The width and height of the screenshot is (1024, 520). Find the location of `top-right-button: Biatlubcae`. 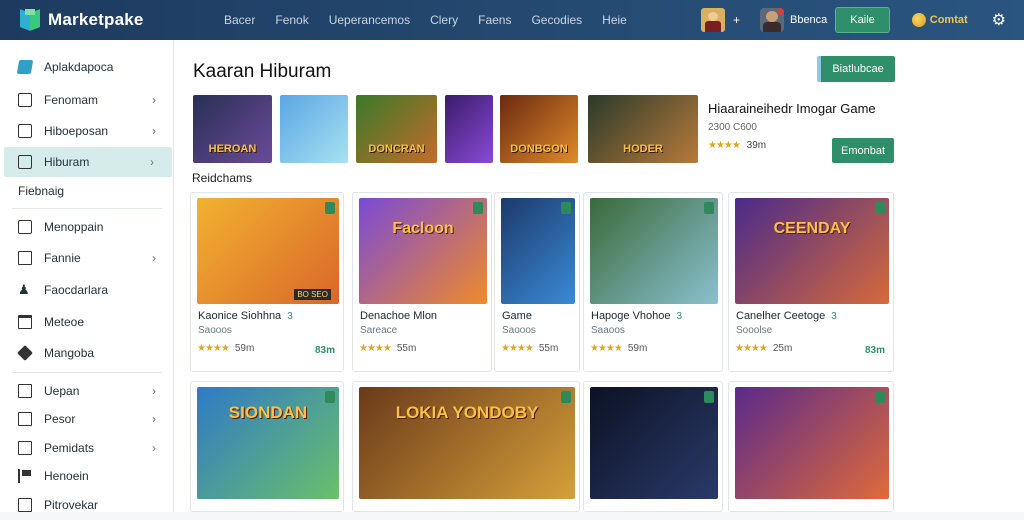

top-right-button: Biatlubcae is located at coordinates (856, 69).